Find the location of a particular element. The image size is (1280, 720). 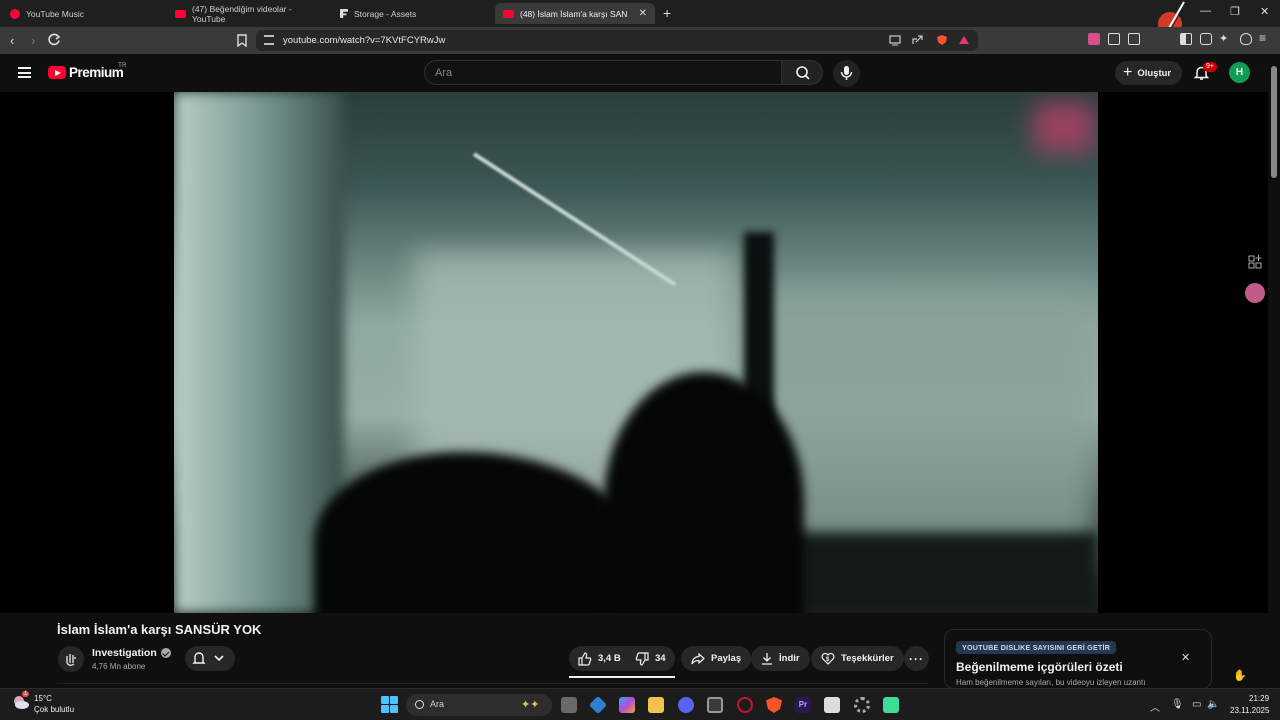

taskbar-search: Ara ✦✦ is located at coordinates (479, 705).